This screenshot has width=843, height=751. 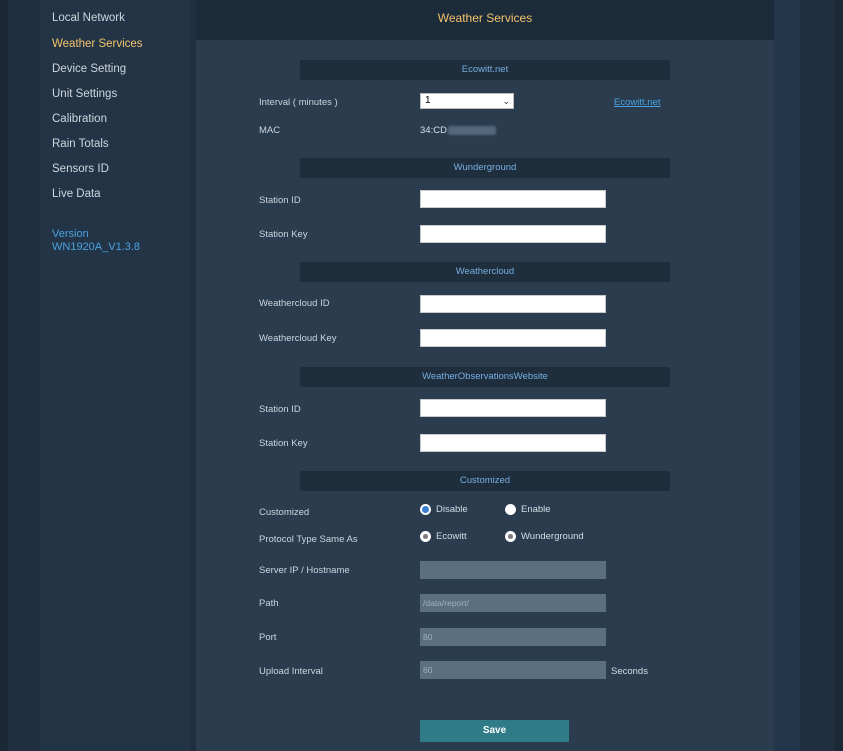 I want to click on section-ecowitt-header: Ecowitt.net, so click(x=485, y=70).